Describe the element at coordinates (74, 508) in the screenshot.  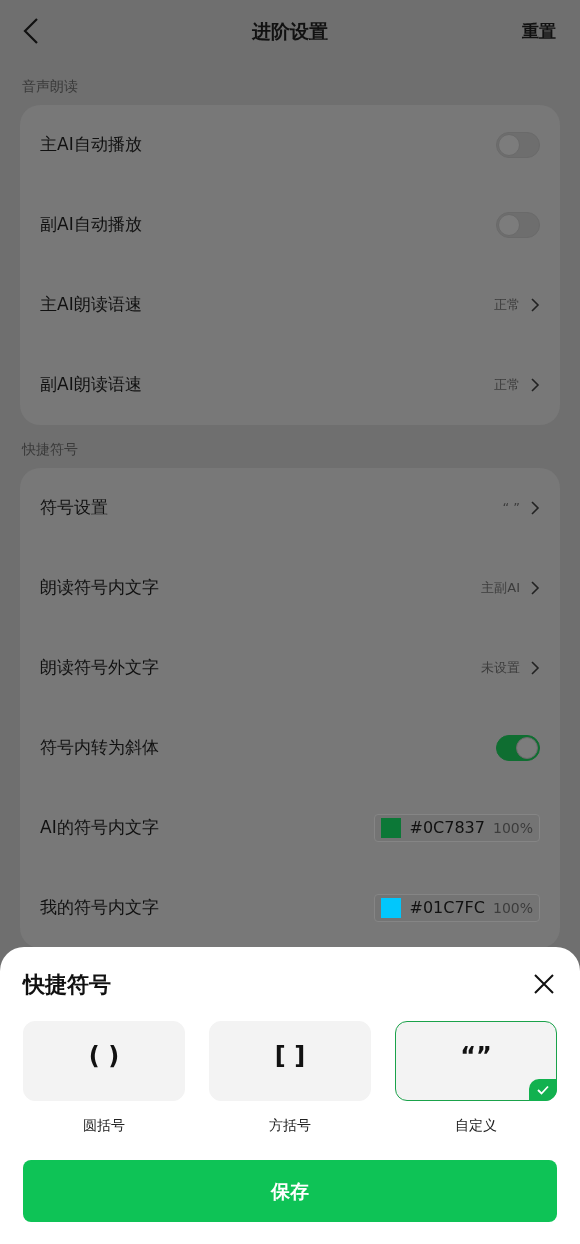
I see `setting-label: 符号设置` at that location.